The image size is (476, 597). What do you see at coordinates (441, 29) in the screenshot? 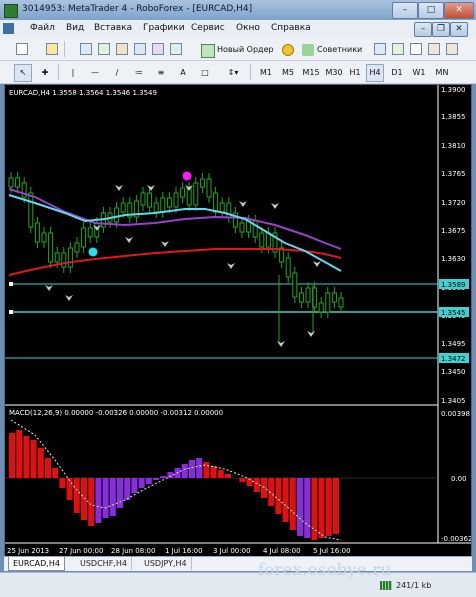
I see `child-restore-button: ❐` at bounding box center [441, 29].